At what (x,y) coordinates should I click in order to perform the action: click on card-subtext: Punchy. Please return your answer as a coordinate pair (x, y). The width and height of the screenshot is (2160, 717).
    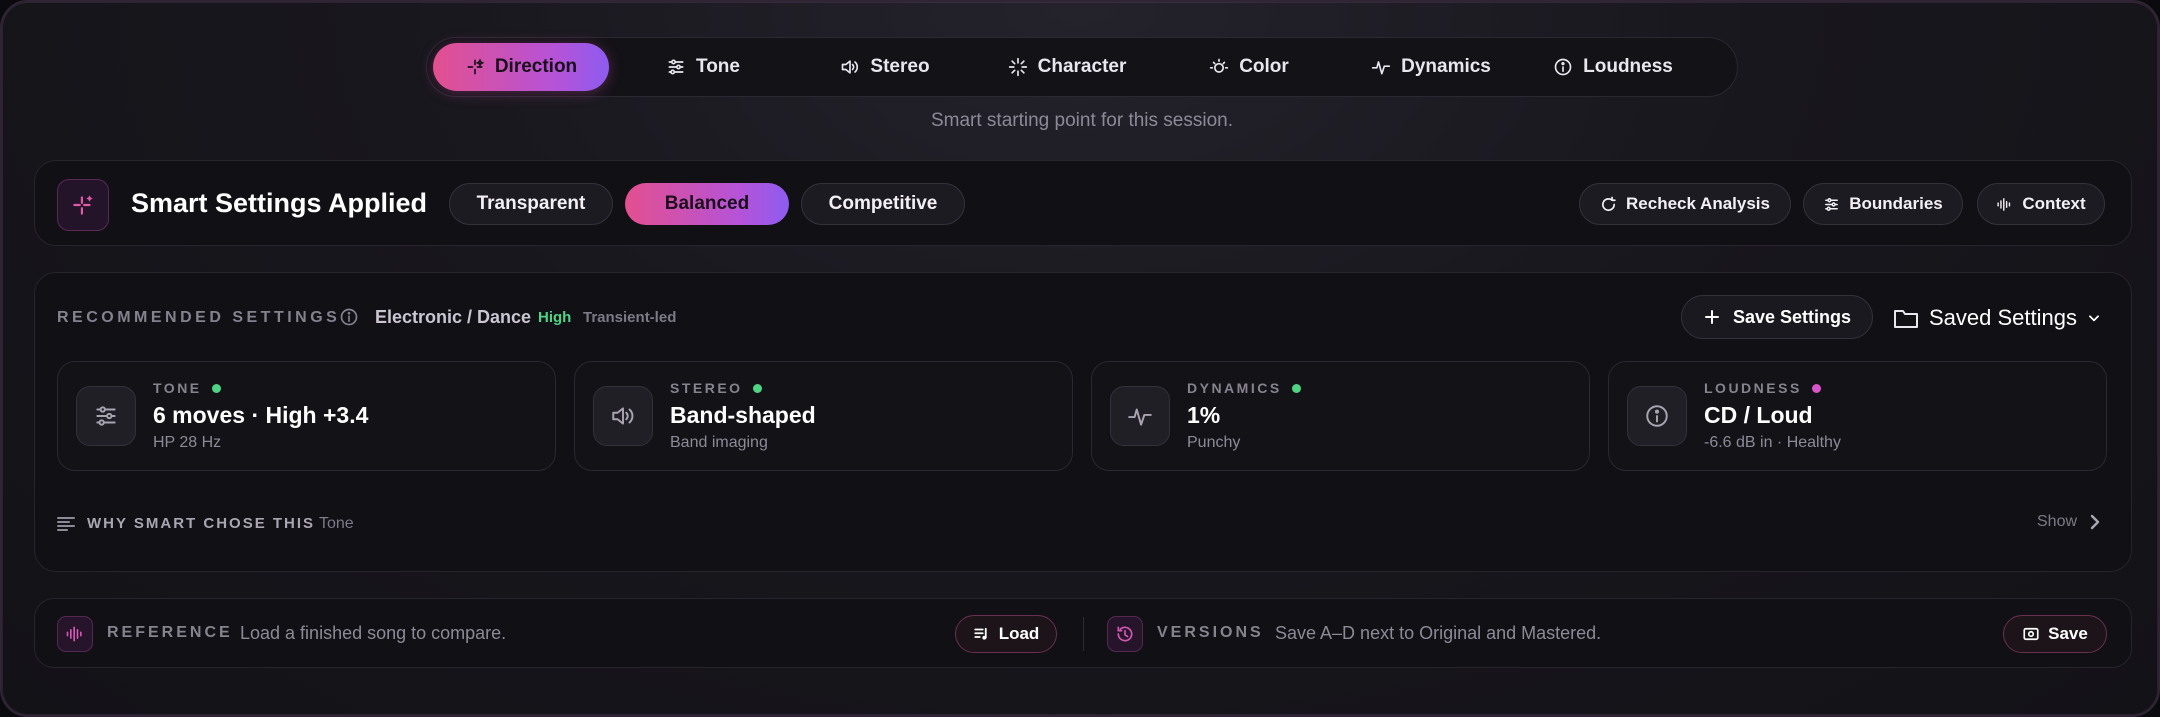
    Looking at the image, I should click on (1214, 442).